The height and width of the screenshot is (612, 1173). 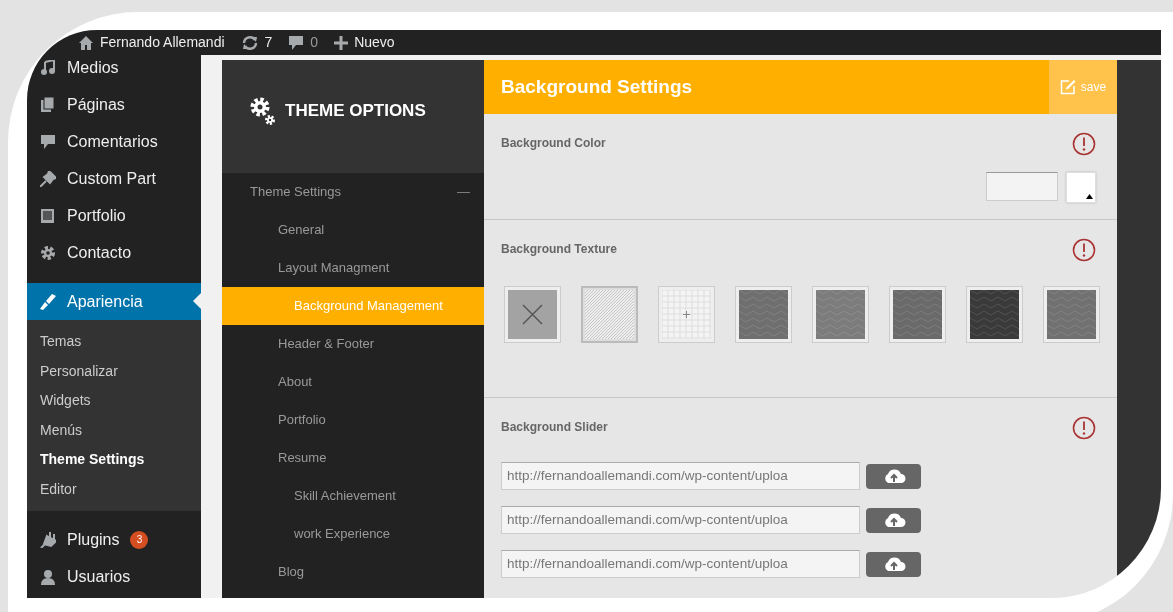 I want to click on nav-item: About, so click(x=353, y=382).